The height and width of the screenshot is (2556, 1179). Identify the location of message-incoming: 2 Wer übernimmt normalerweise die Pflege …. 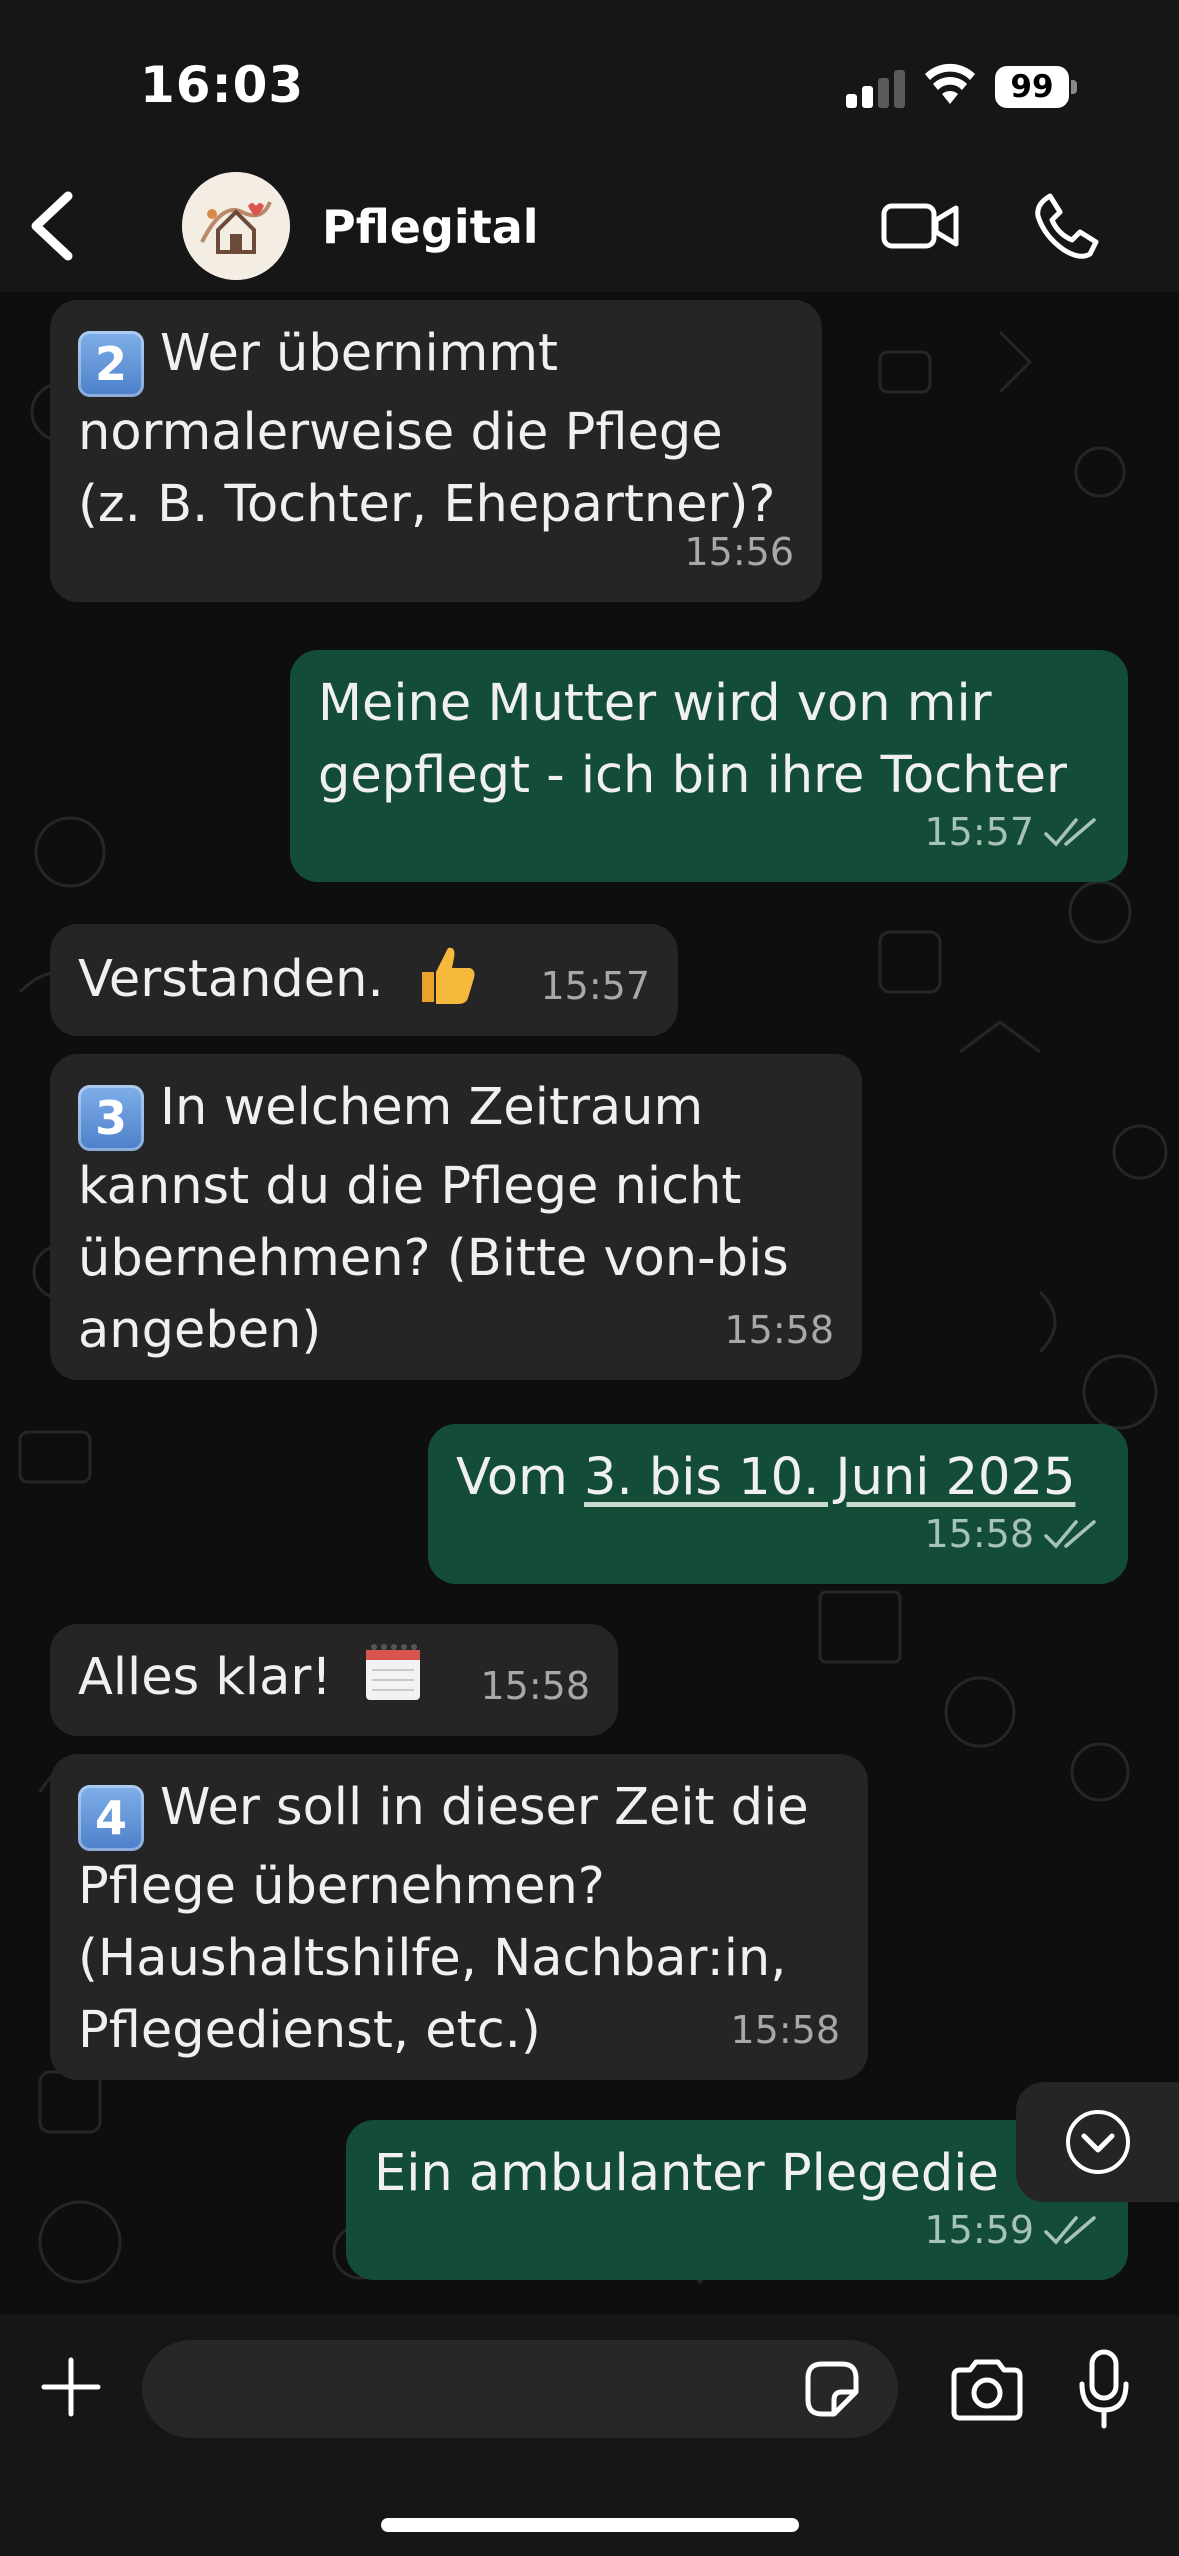
(436, 451).